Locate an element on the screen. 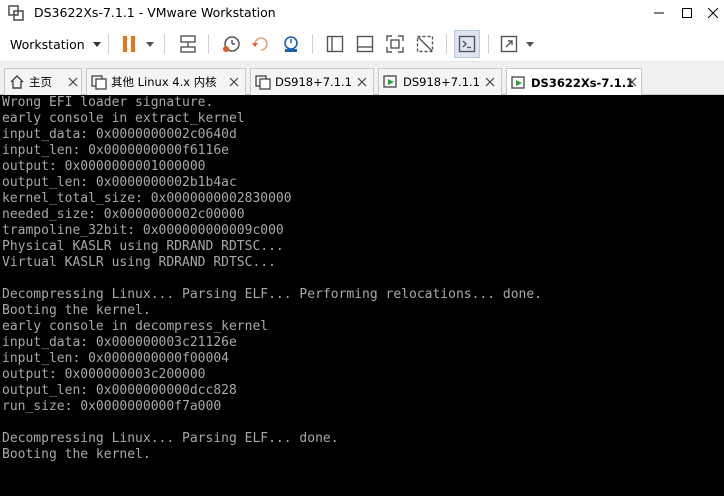  thumbnail-bar-icon is located at coordinates (365, 44).